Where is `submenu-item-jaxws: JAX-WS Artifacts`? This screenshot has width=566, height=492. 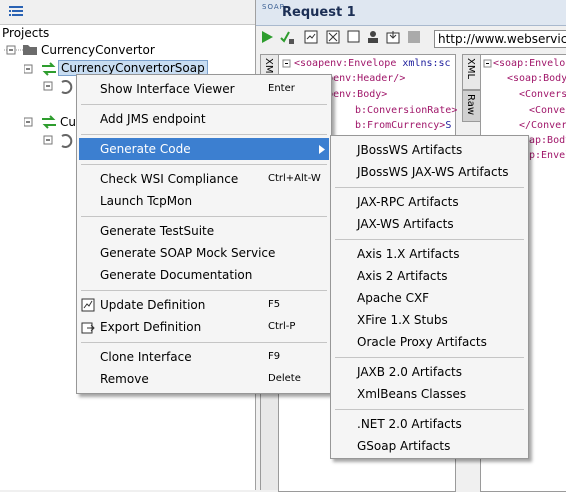
submenu-item-jaxws: JAX-WS Artifacts is located at coordinates (428, 224).